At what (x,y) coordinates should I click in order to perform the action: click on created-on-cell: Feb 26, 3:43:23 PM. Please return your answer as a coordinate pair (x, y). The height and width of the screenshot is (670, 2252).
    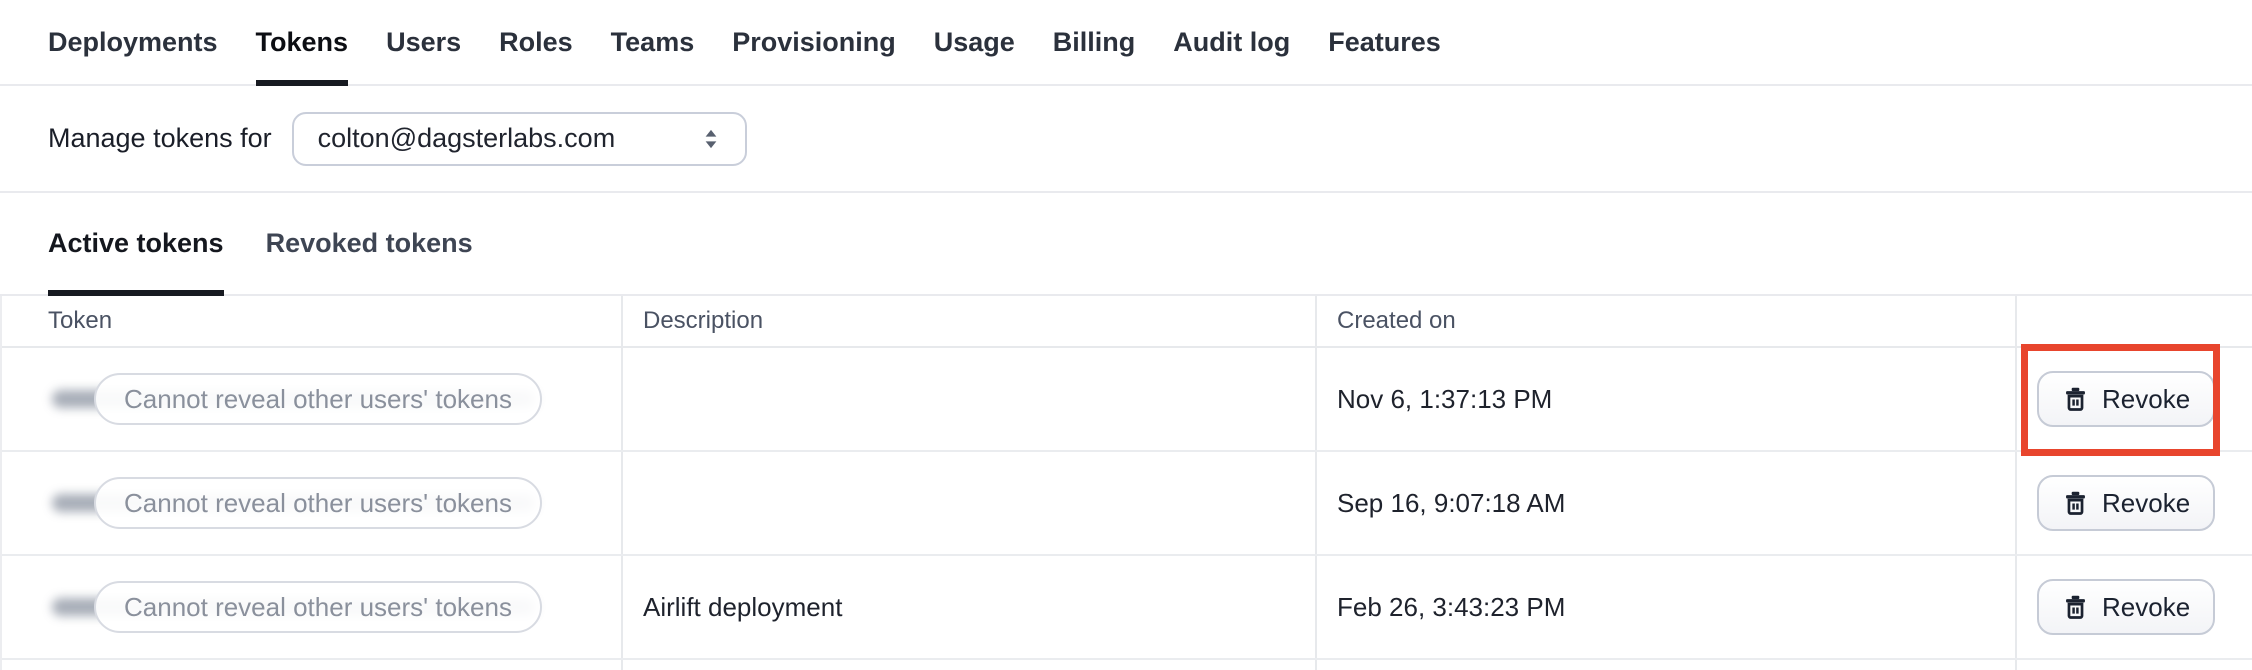
    Looking at the image, I should click on (1665, 607).